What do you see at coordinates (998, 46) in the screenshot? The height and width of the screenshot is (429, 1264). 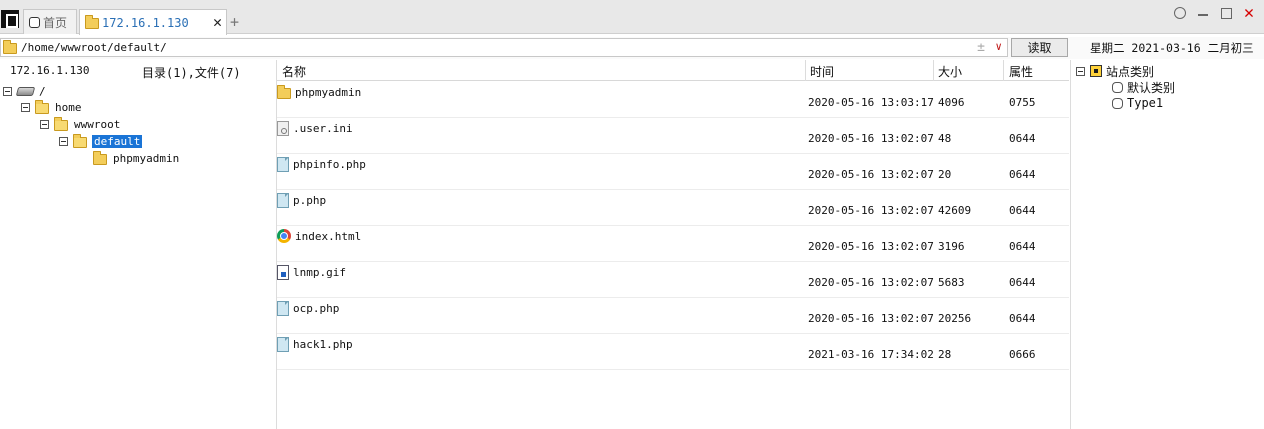 I see `chevron-down-icon: ∨` at bounding box center [998, 46].